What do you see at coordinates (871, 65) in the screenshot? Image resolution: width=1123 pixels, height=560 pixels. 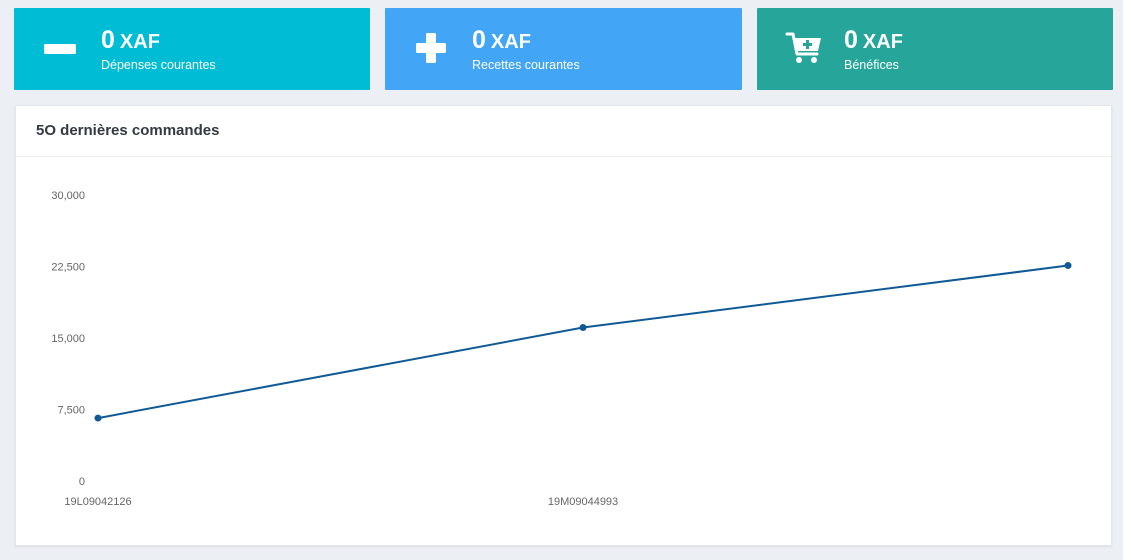 I see `stat-label: Bénéfices` at bounding box center [871, 65].